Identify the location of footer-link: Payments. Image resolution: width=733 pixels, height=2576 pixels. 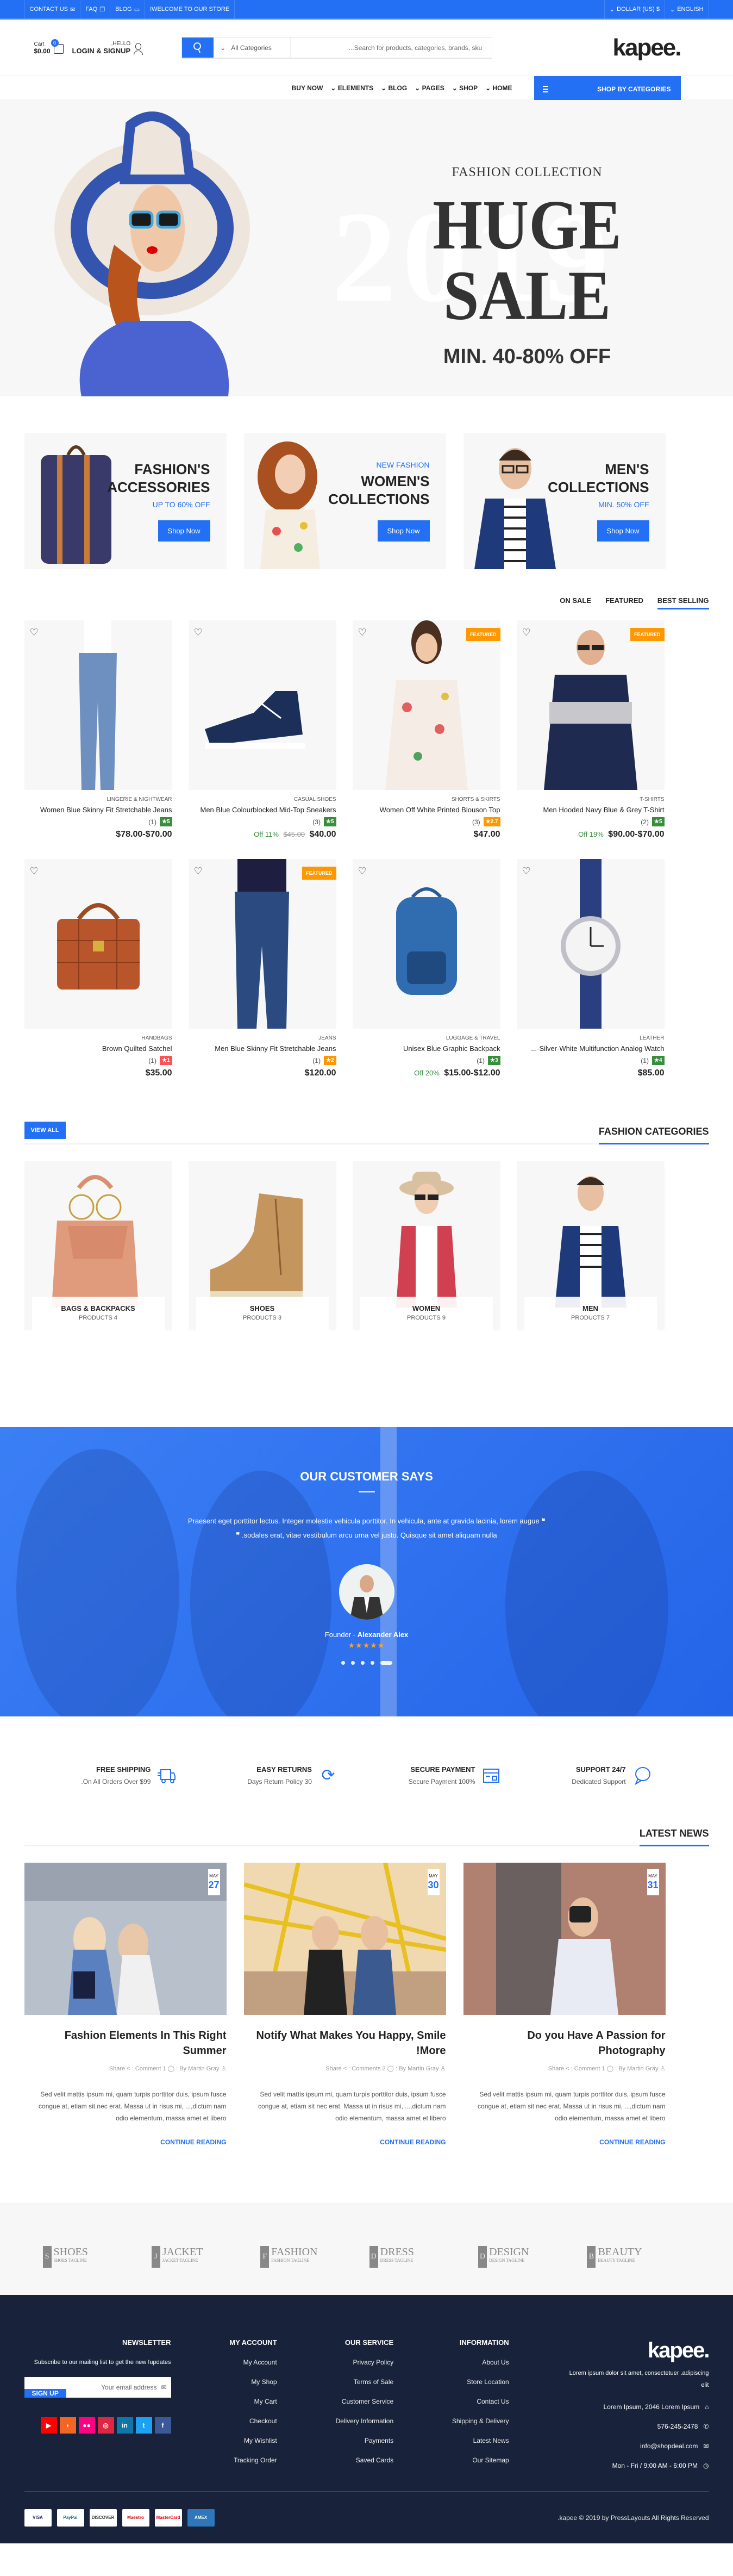
(364, 2440).